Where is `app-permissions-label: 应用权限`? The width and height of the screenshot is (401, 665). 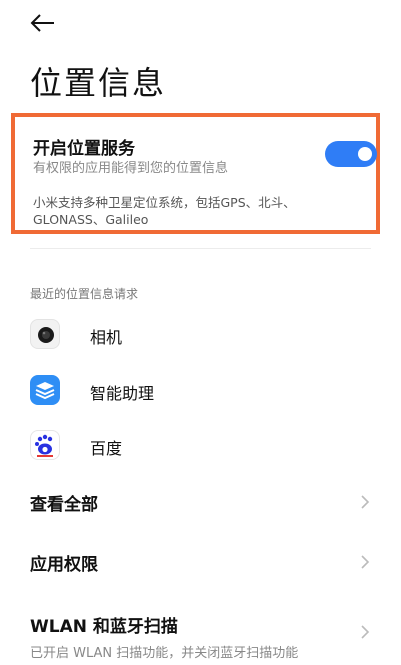 app-permissions-label: 应用权限 is located at coordinates (64, 565).